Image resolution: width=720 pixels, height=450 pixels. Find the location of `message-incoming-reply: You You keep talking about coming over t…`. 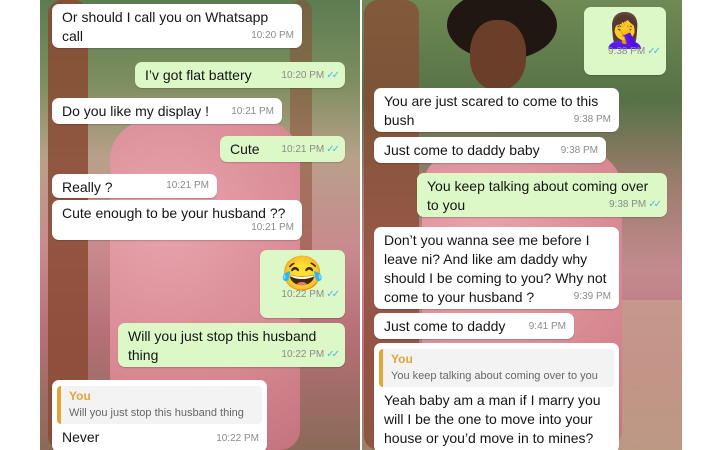

message-incoming-reply: You You keep talking about coming over t… is located at coordinates (496, 396).